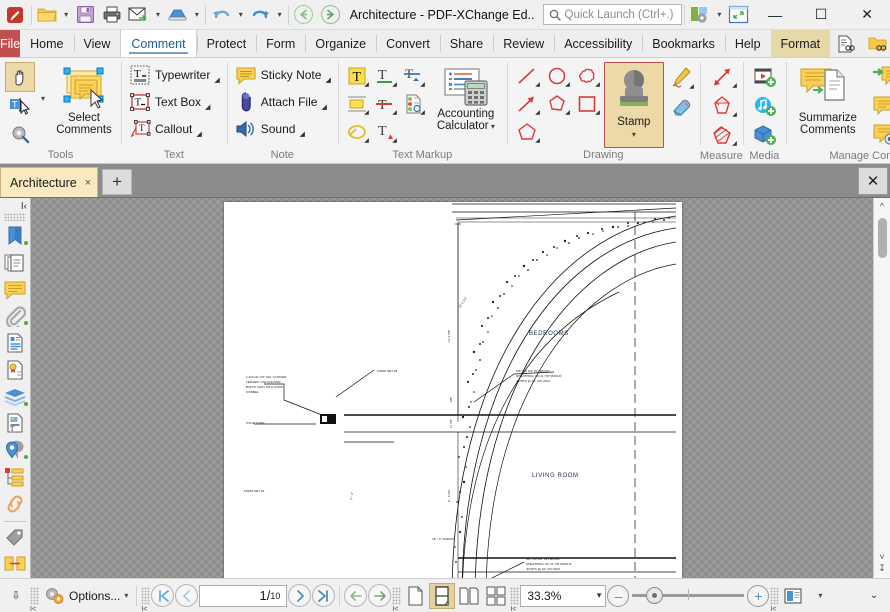 This screenshot has height=612, width=890. I want to click on hand-tool, so click(20, 77).